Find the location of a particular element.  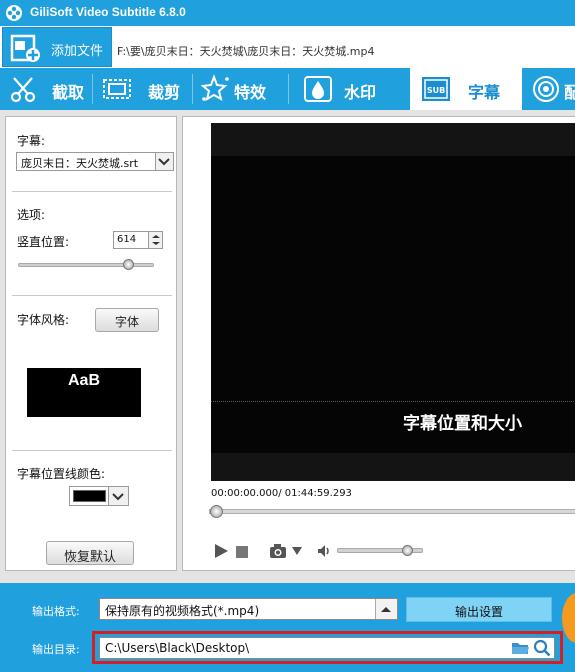

tab-crop: 裁剪 is located at coordinates (142, 89).